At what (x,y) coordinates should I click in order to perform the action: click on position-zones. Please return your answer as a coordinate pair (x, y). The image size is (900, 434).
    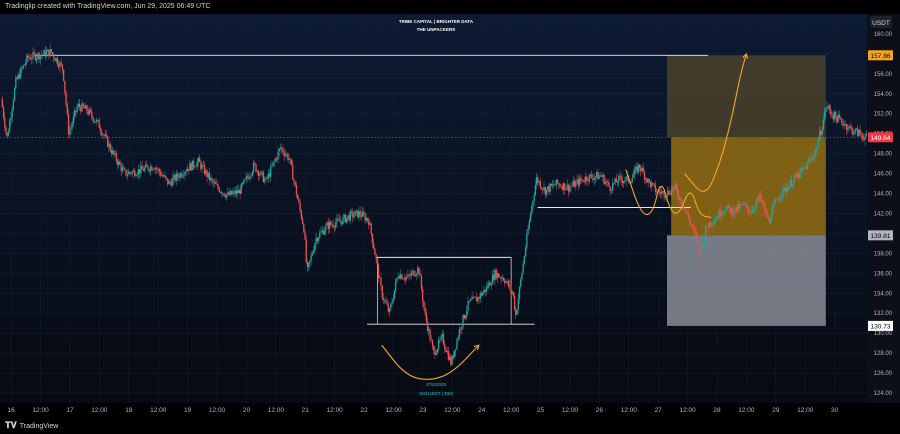
    Looking at the image, I should click on (746, 190).